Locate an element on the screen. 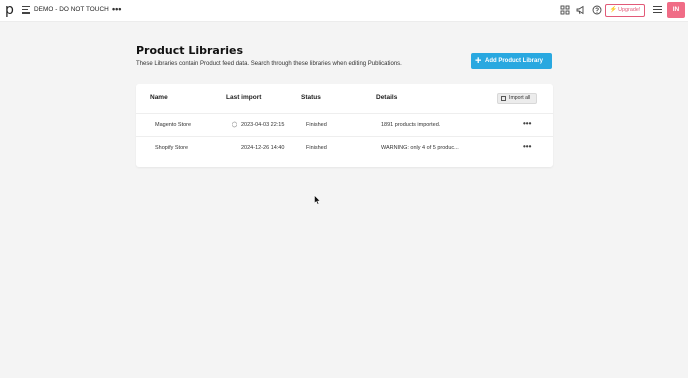  import-all-button: Import all is located at coordinates (517, 98).